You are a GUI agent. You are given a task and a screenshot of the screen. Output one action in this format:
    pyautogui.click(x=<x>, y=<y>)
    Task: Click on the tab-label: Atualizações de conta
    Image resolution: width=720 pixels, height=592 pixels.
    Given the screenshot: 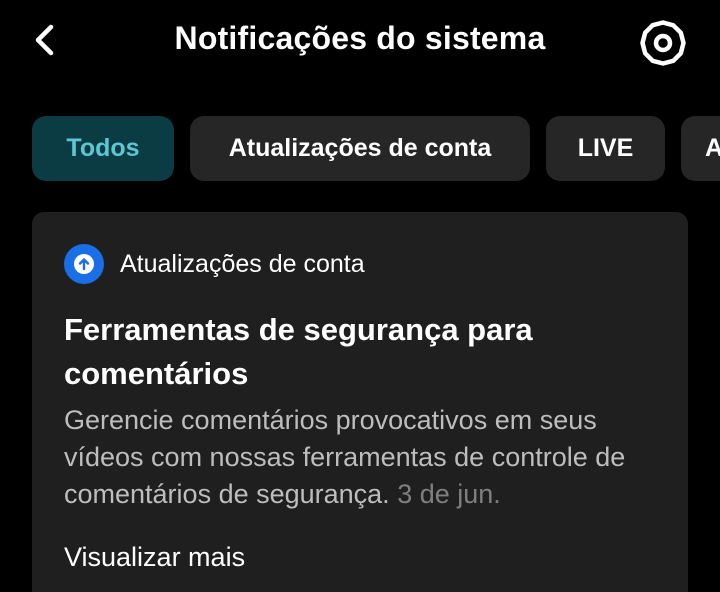 What is the action you would take?
    pyautogui.click(x=360, y=148)
    